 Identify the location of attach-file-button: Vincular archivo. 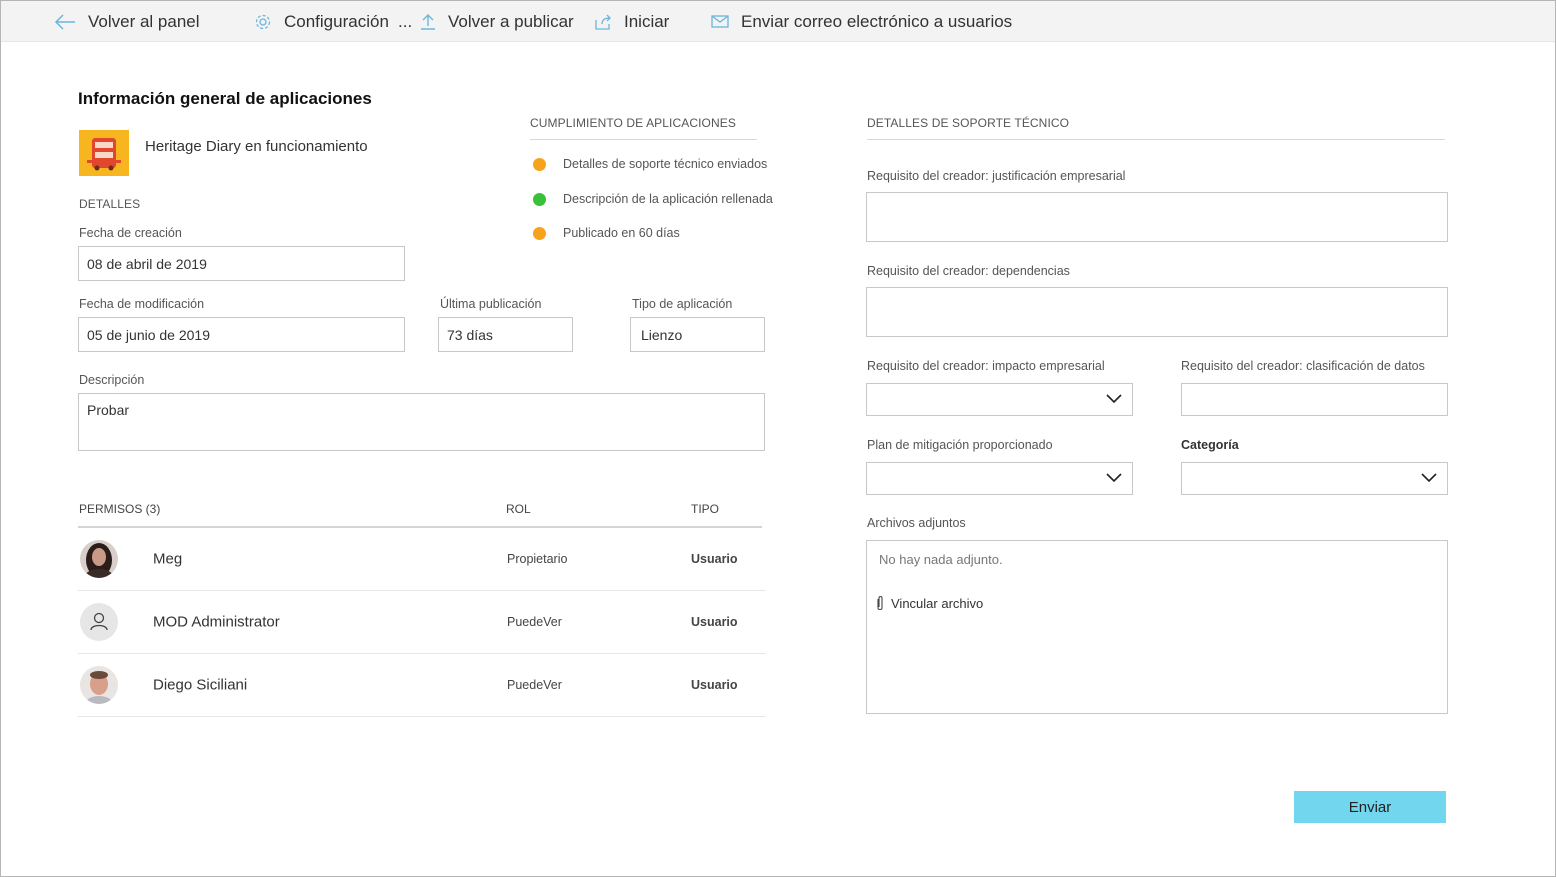
(929, 603).